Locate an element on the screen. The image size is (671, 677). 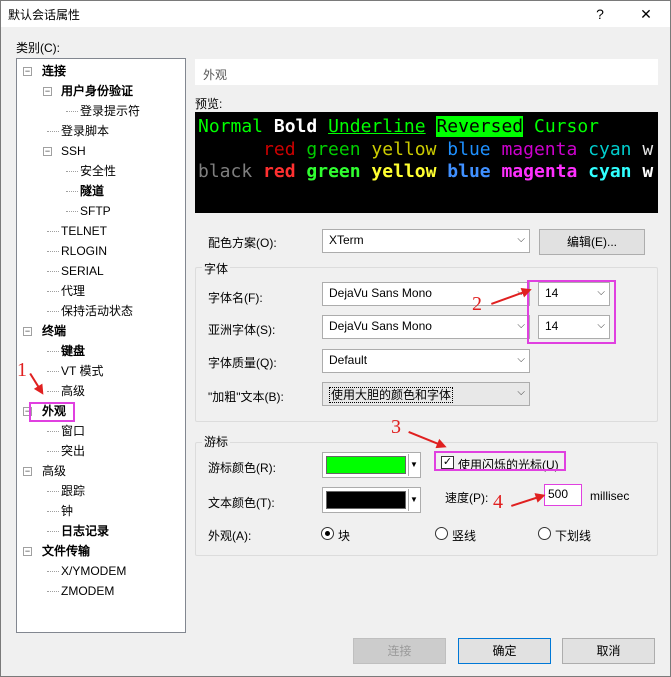
tree-item: 突出 is located at coordinates (73, 451).